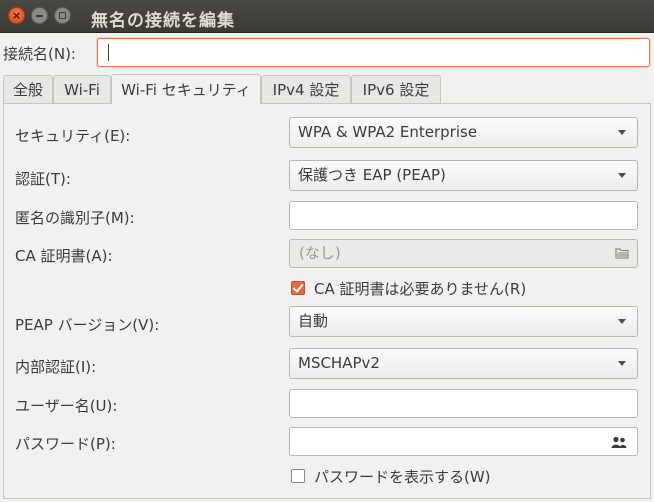 The image size is (654, 502). Describe the element at coordinates (463, 175) in the screenshot. I see `auth-combo: 保護つき EAP (PEAP)` at that location.